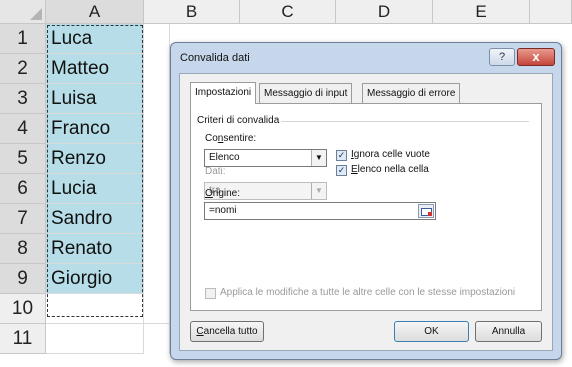  Describe the element at coordinates (223, 93) in the screenshot. I see `tab-settings: Impostazioni` at that location.